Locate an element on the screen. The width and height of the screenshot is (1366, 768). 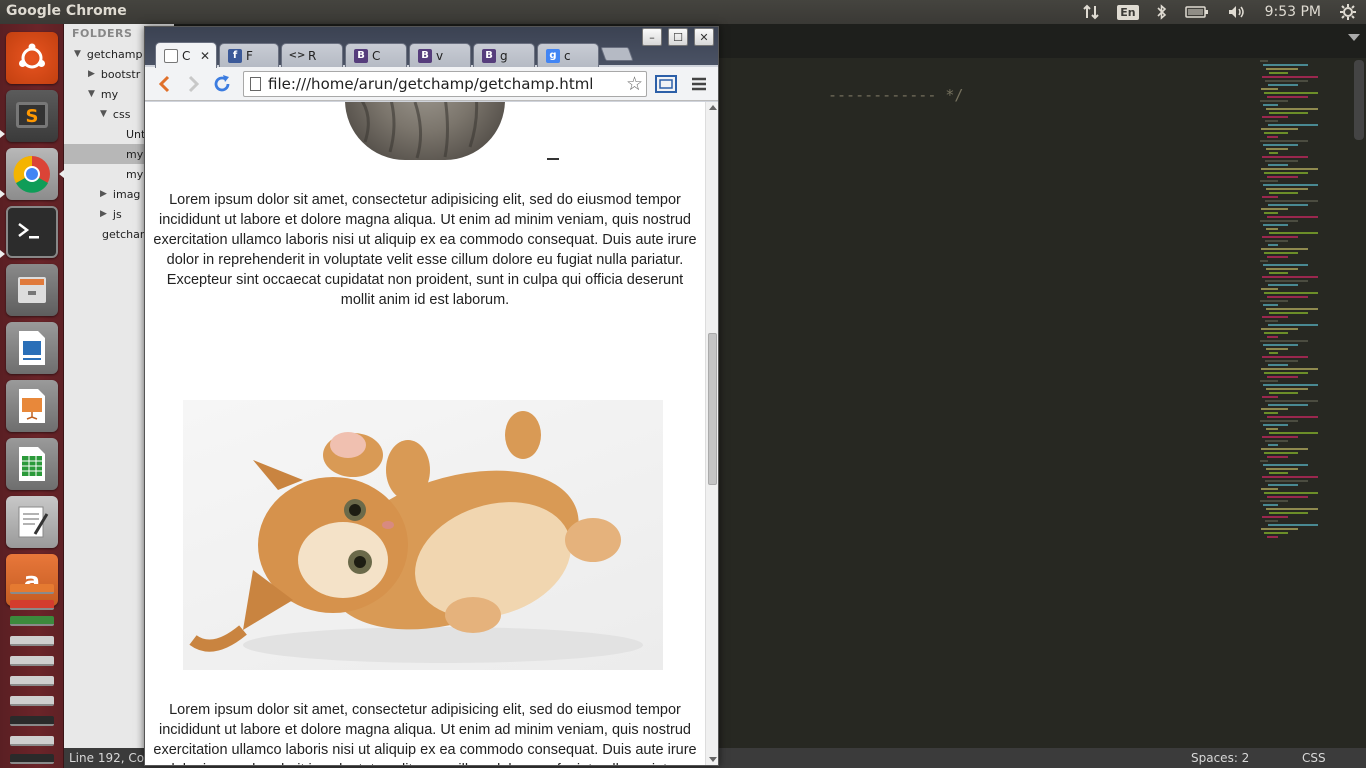
scrollbar-thumb is located at coordinates (712, 409).